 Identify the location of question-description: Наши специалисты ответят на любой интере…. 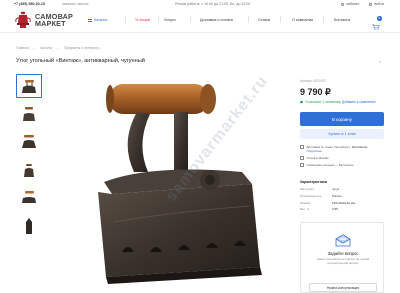
(343, 261).